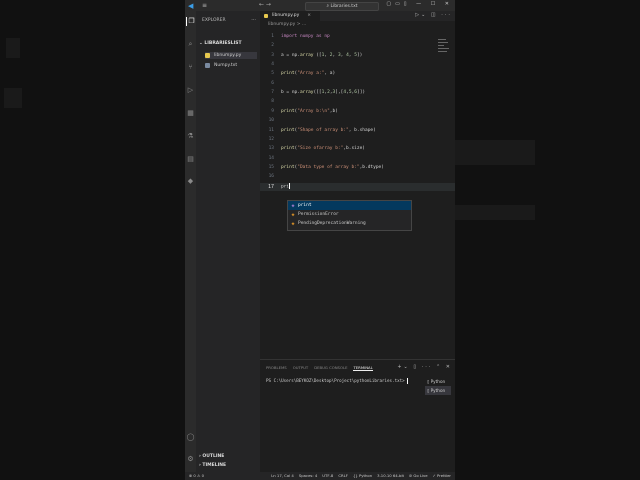  What do you see at coordinates (190, 67) in the screenshot?
I see `source-control-icon: ⑂` at bounding box center [190, 67].